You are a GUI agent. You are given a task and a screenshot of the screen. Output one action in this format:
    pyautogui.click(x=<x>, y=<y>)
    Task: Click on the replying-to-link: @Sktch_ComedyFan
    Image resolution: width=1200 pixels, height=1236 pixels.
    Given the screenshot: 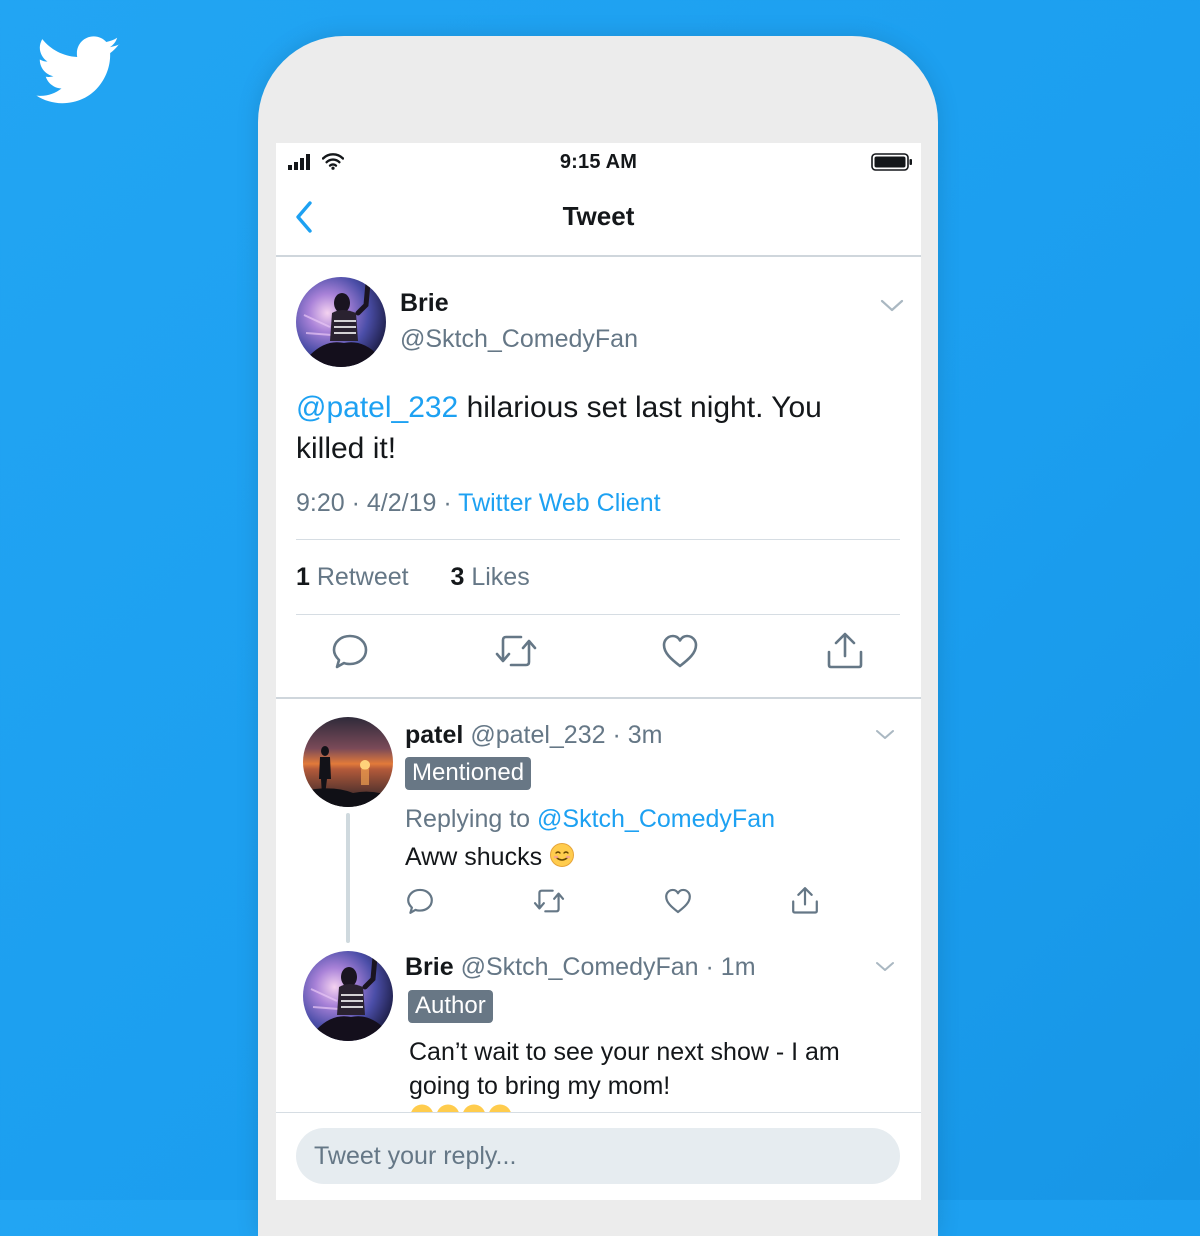 What is the action you would take?
    pyautogui.click(x=656, y=819)
    